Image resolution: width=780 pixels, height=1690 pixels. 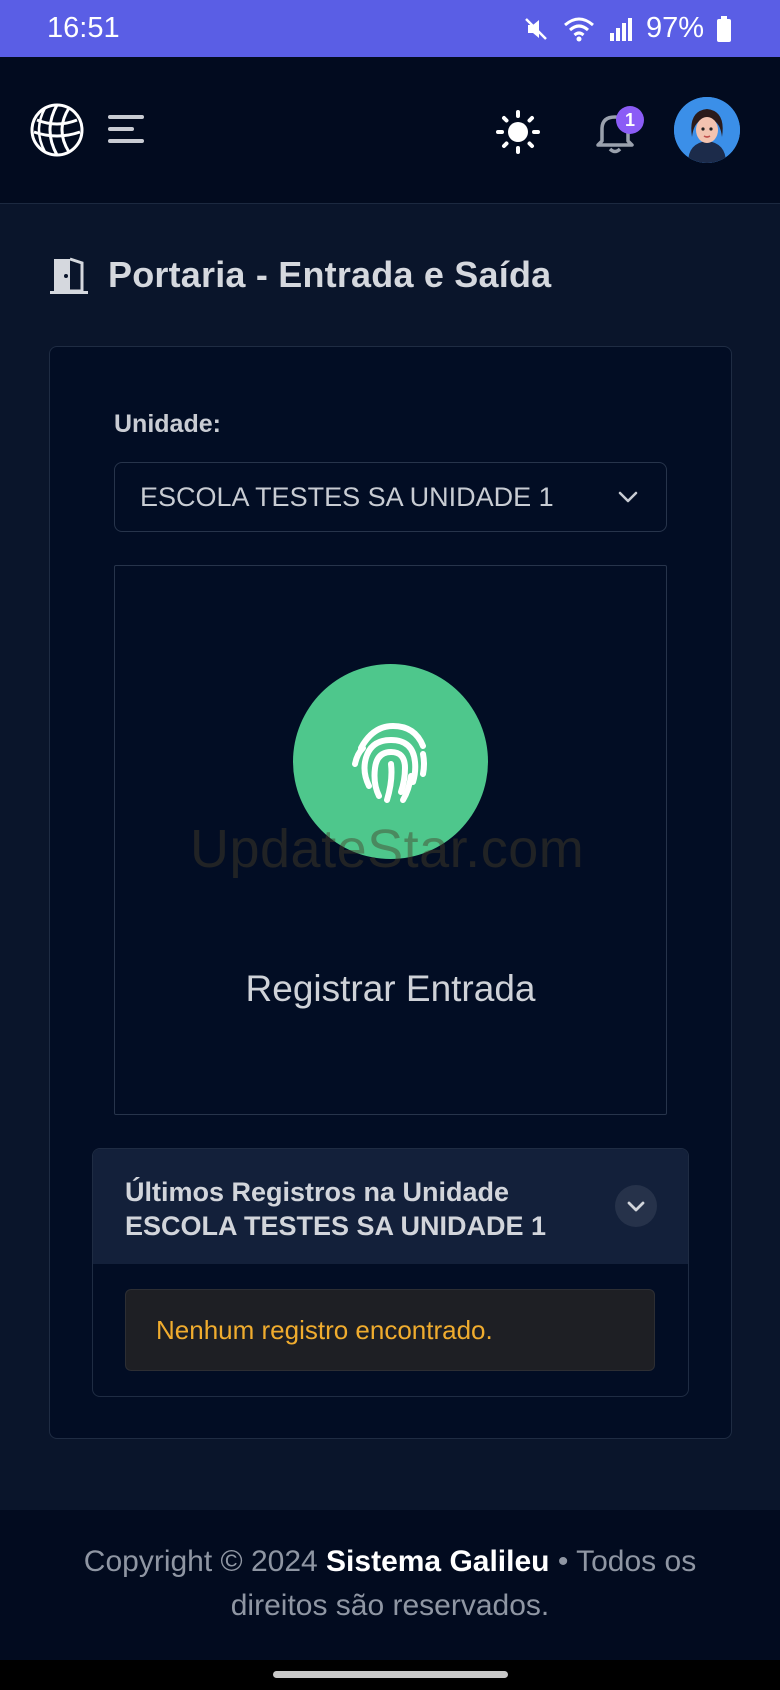 I want to click on app-header: 1, so click(x=390, y=130).